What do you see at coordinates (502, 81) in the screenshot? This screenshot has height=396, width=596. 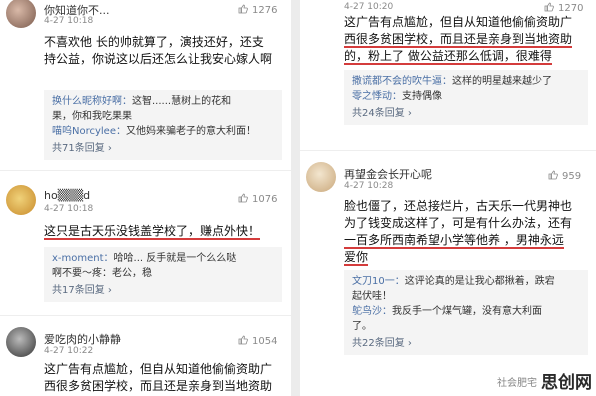 I see `reply-text: 这样的明星越来越少了` at bounding box center [502, 81].